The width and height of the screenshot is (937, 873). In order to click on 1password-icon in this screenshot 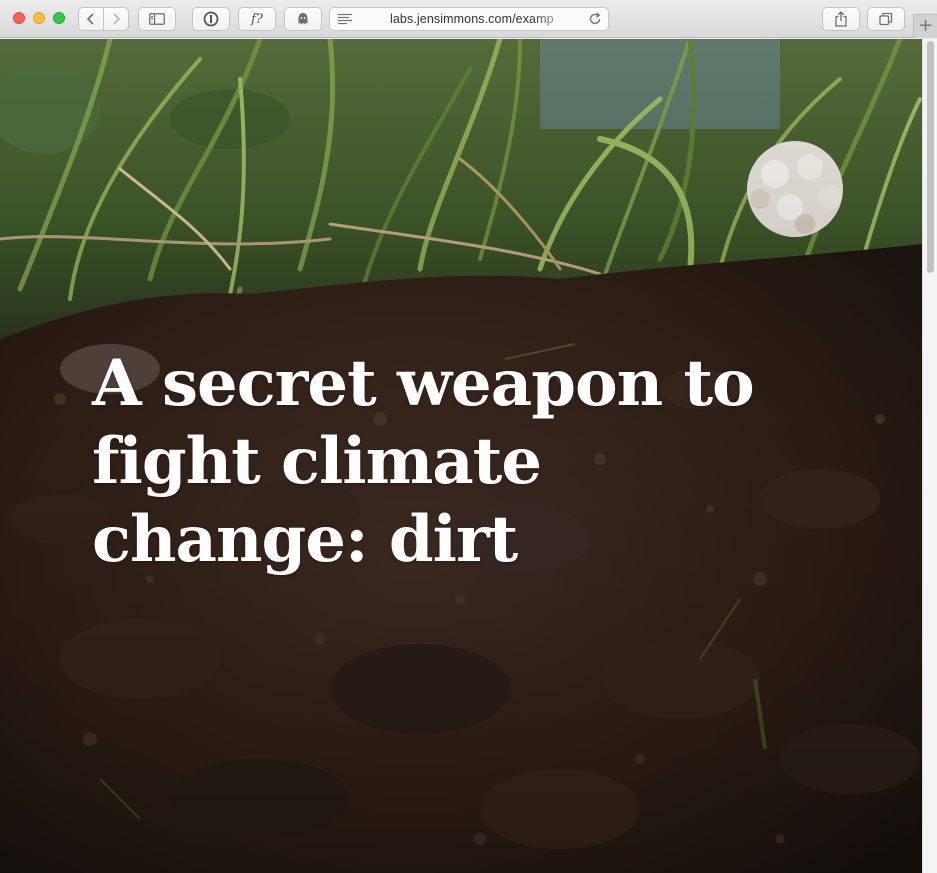, I will do `click(211, 19)`.